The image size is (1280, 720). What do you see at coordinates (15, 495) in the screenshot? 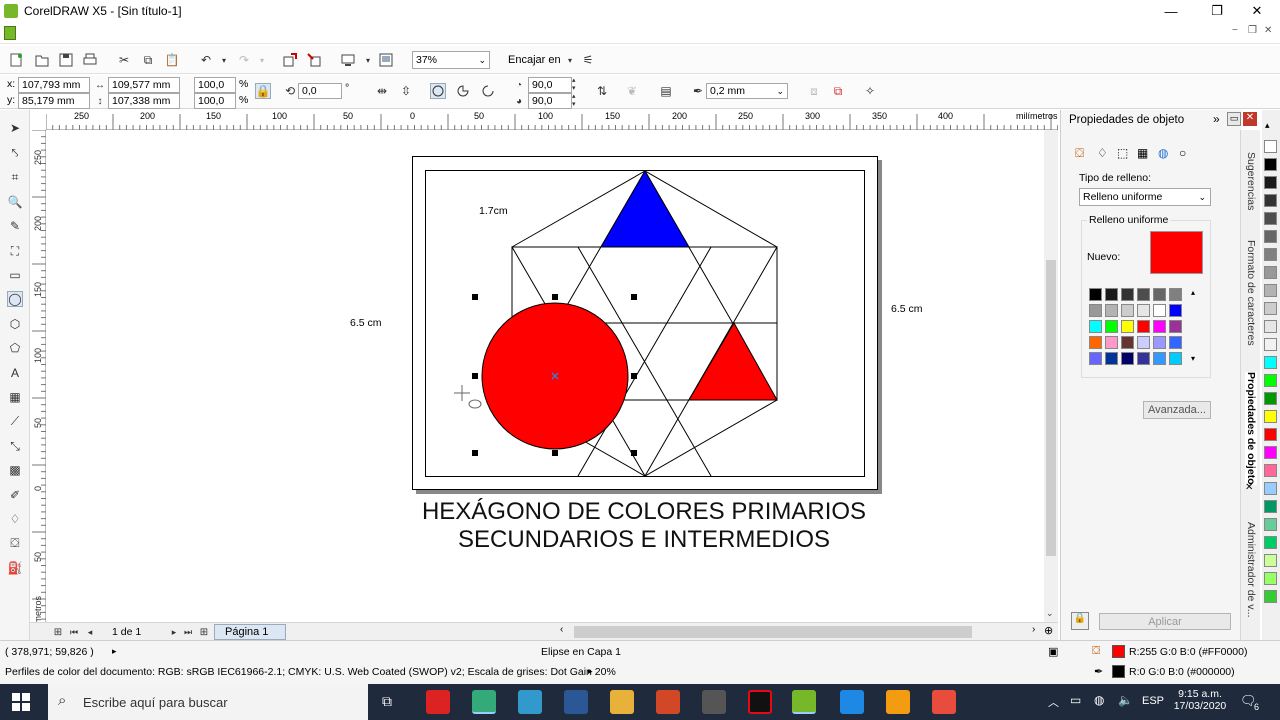
I see `eyedropper-tool-icon: ✐` at bounding box center [15, 495].